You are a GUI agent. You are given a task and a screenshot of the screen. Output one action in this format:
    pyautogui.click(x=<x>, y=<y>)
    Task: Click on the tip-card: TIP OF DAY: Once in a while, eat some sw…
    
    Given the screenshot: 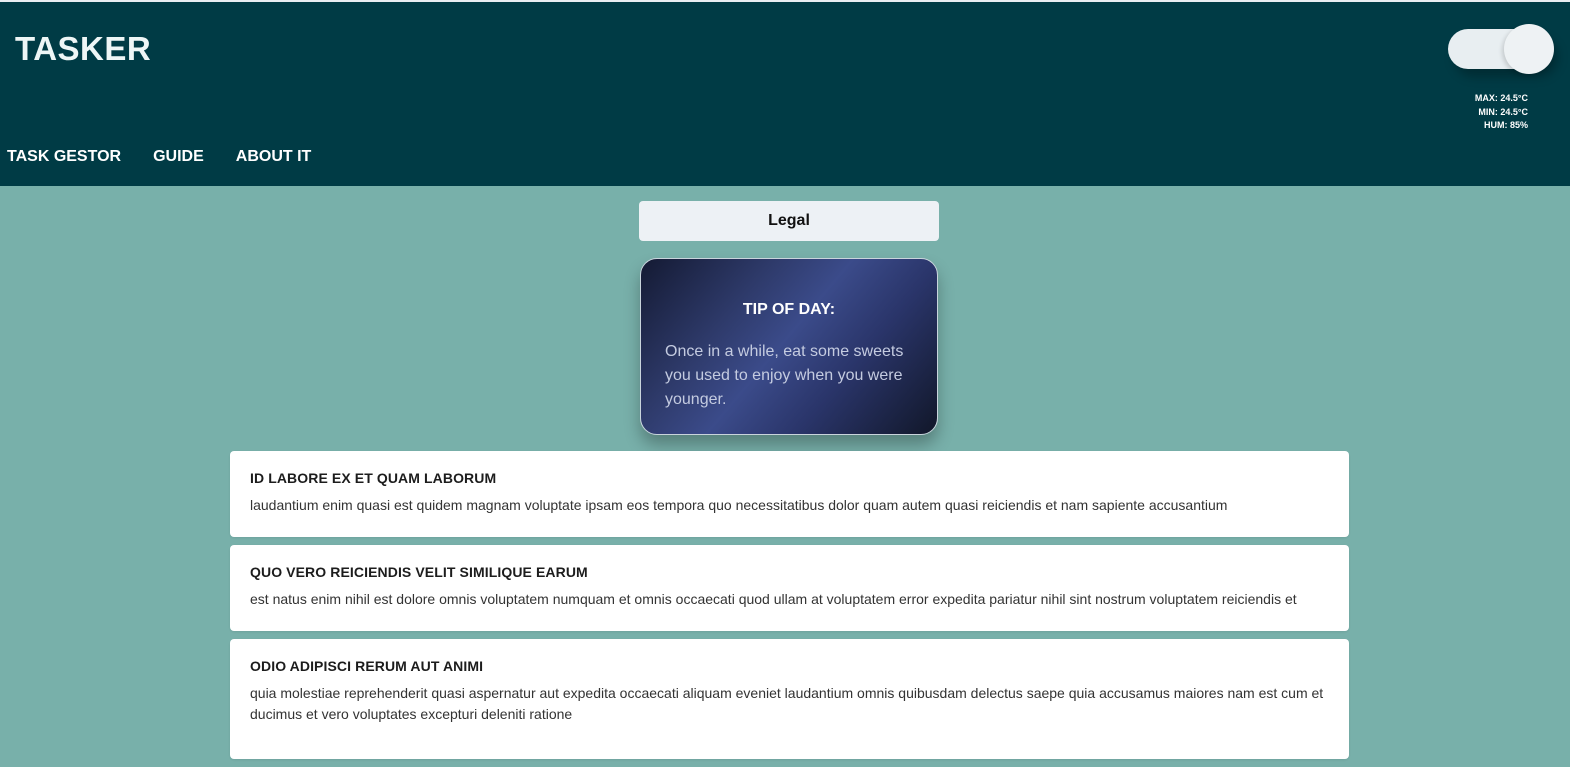 What is the action you would take?
    pyautogui.click(x=789, y=346)
    